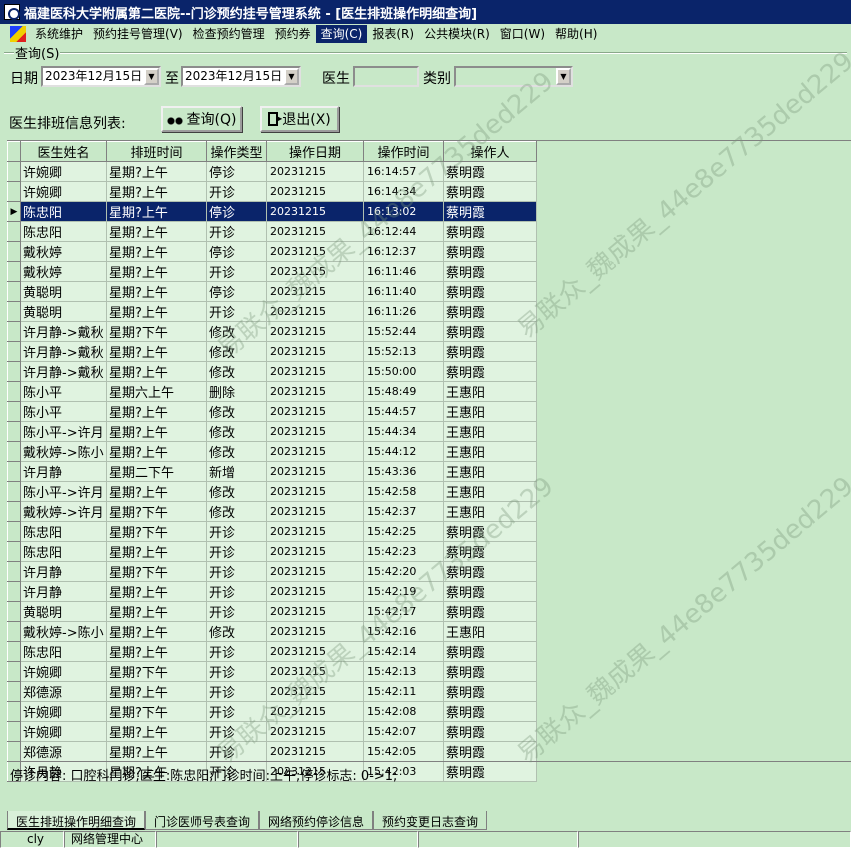 This screenshot has height=848, width=851. What do you see at coordinates (63, 451) in the screenshot?
I see `cell-doctor-name: 戴秋婷->陈小` at bounding box center [63, 451].